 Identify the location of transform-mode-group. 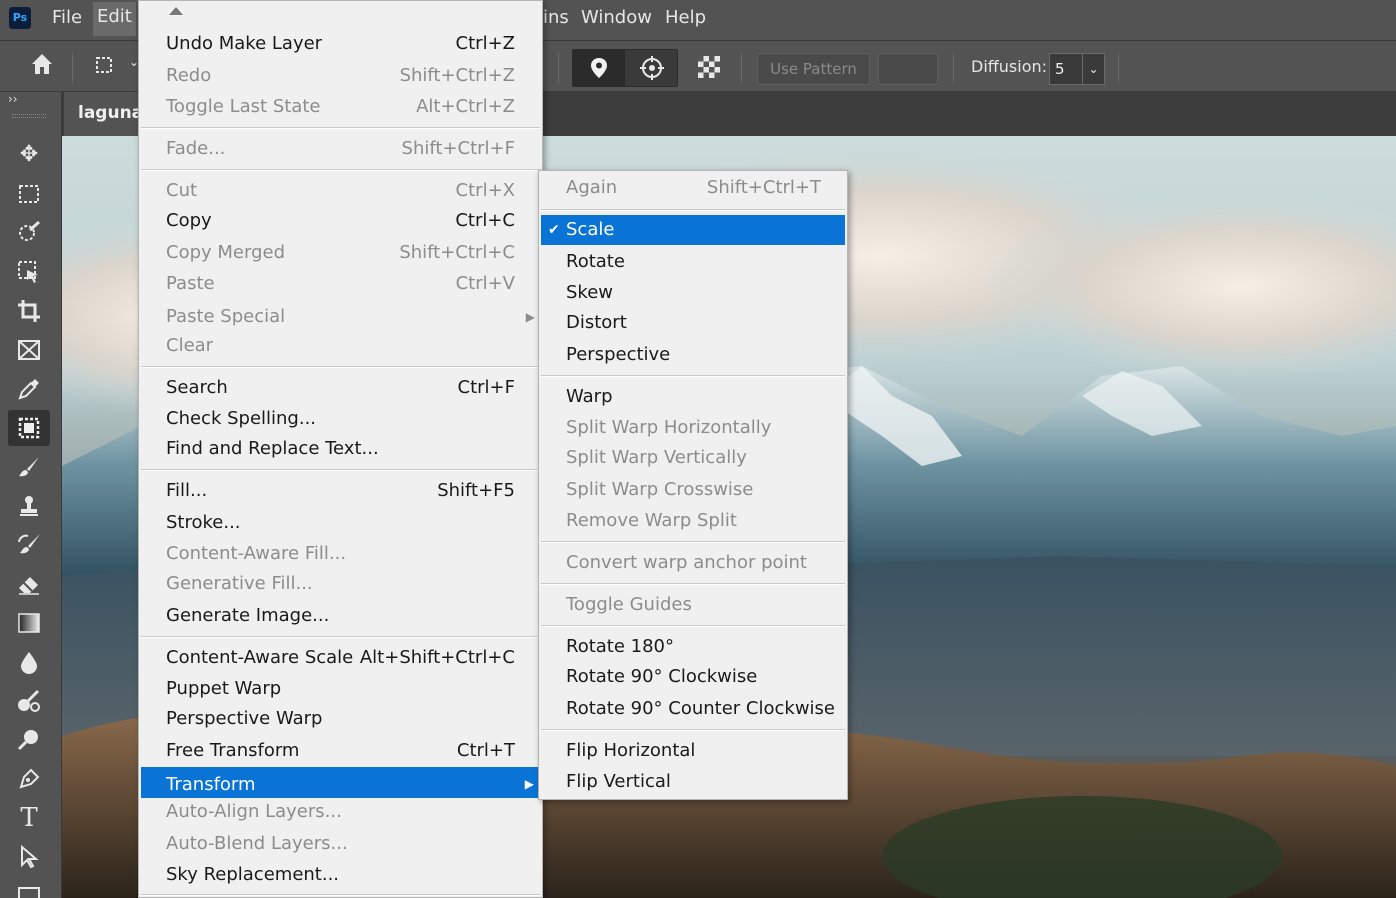
(625, 68).